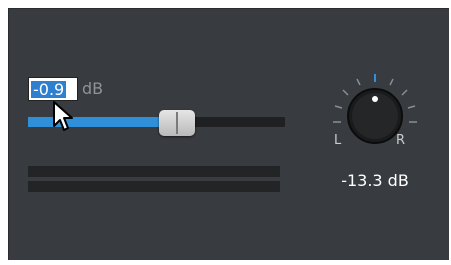 This screenshot has height=265, width=451. Describe the element at coordinates (375, 99) in the screenshot. I see `pan-knob-indicator` at that location.